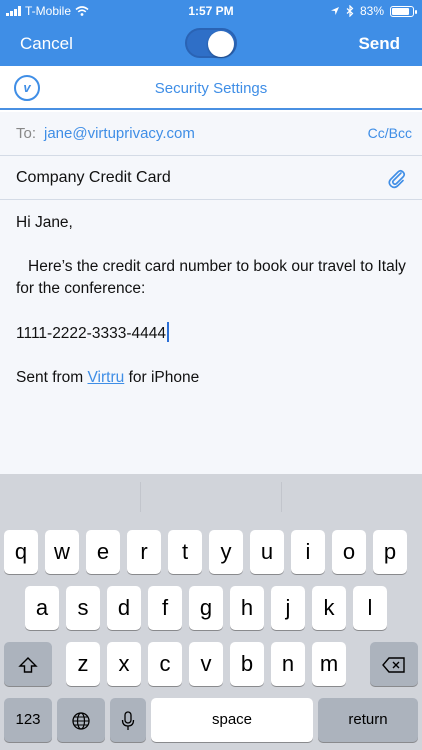 This screenshot has height=750, width=422. What do you see at coordinates (247, 608) in the screenshot?
I see `key-h: h` at bounding box center [247, 608].